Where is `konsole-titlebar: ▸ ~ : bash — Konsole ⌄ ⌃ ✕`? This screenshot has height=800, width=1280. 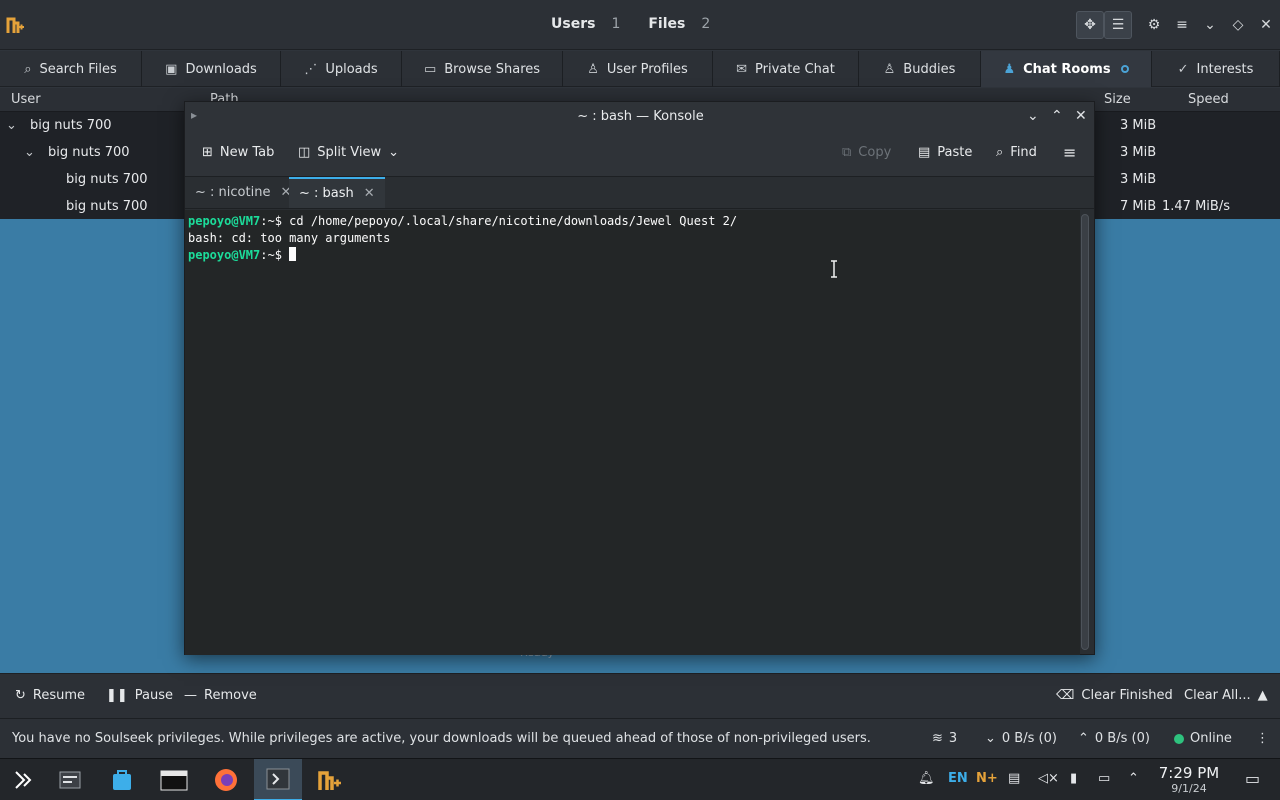
konsole-titlebar: ▸ ~ : bash — Konsole ⌄ ⌃ ✕ is located at coordinates (639, 117).